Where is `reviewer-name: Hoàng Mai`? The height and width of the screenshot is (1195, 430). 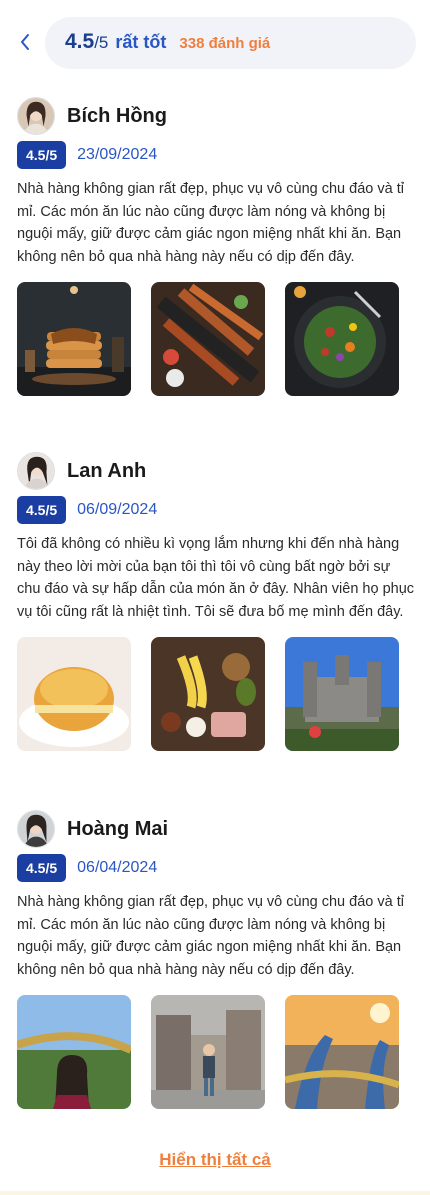
reviewer-name: Hoàng Mai is located at coordinates (118, 828).